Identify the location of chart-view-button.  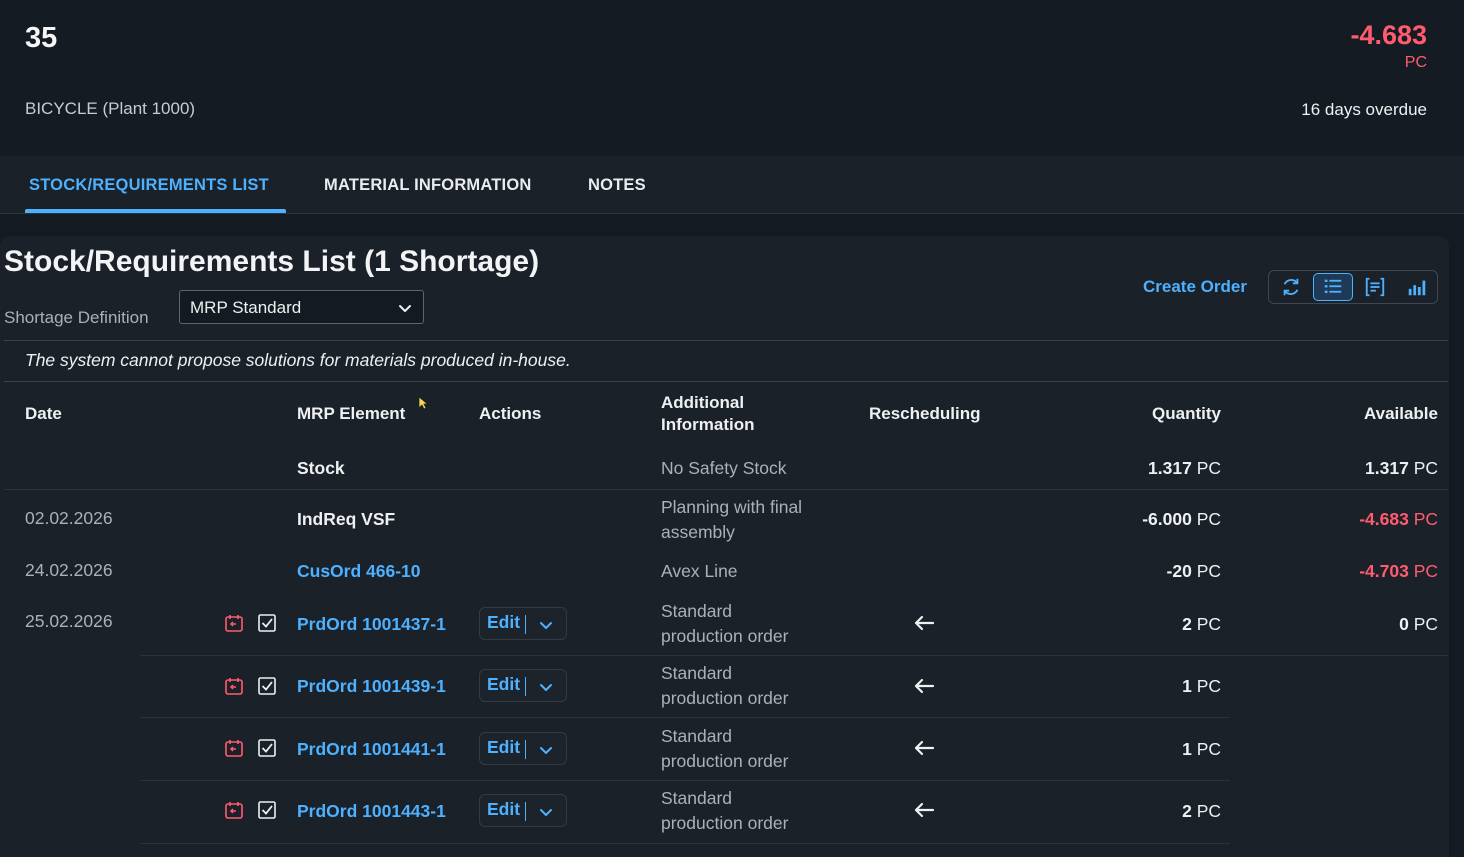
(1417, 287).